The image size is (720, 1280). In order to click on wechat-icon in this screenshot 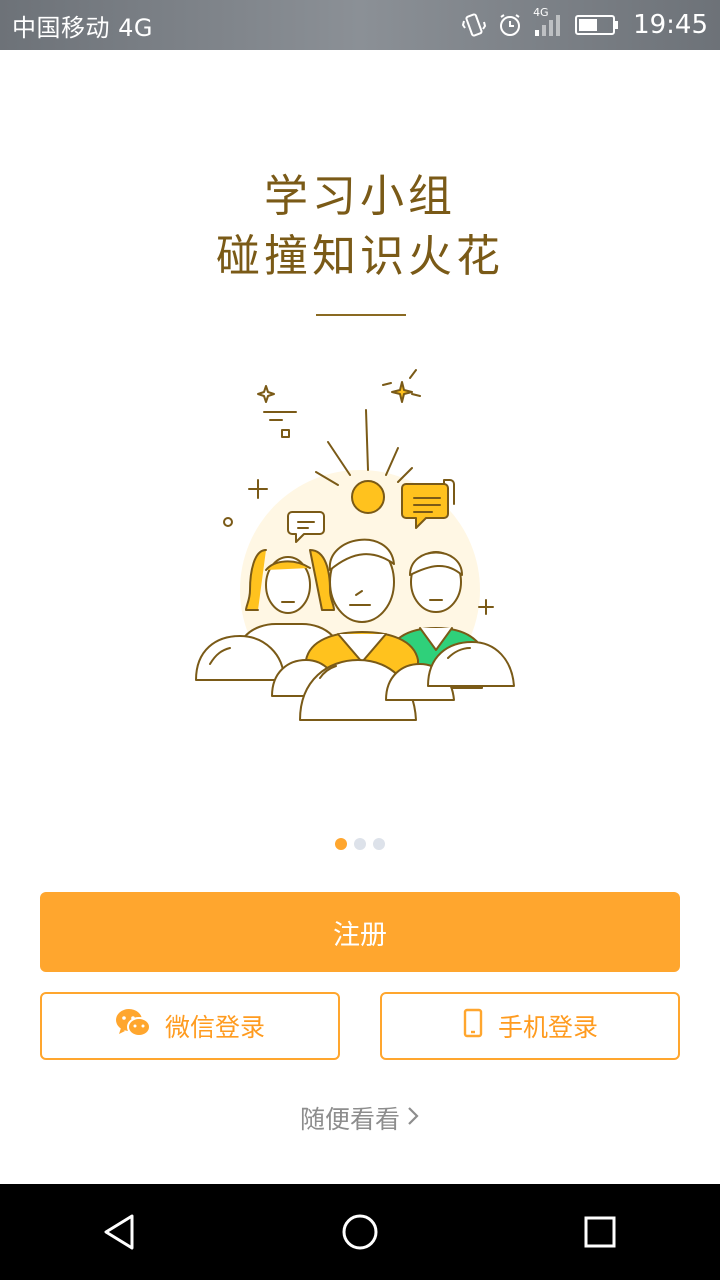, I will do `click(133, 1026)`.